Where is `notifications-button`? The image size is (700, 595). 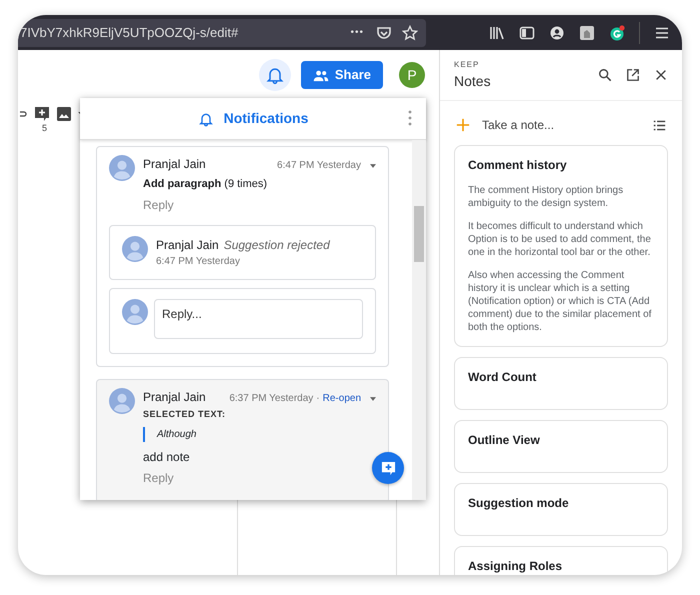
notifications-button is located at coordinates (274, 75).